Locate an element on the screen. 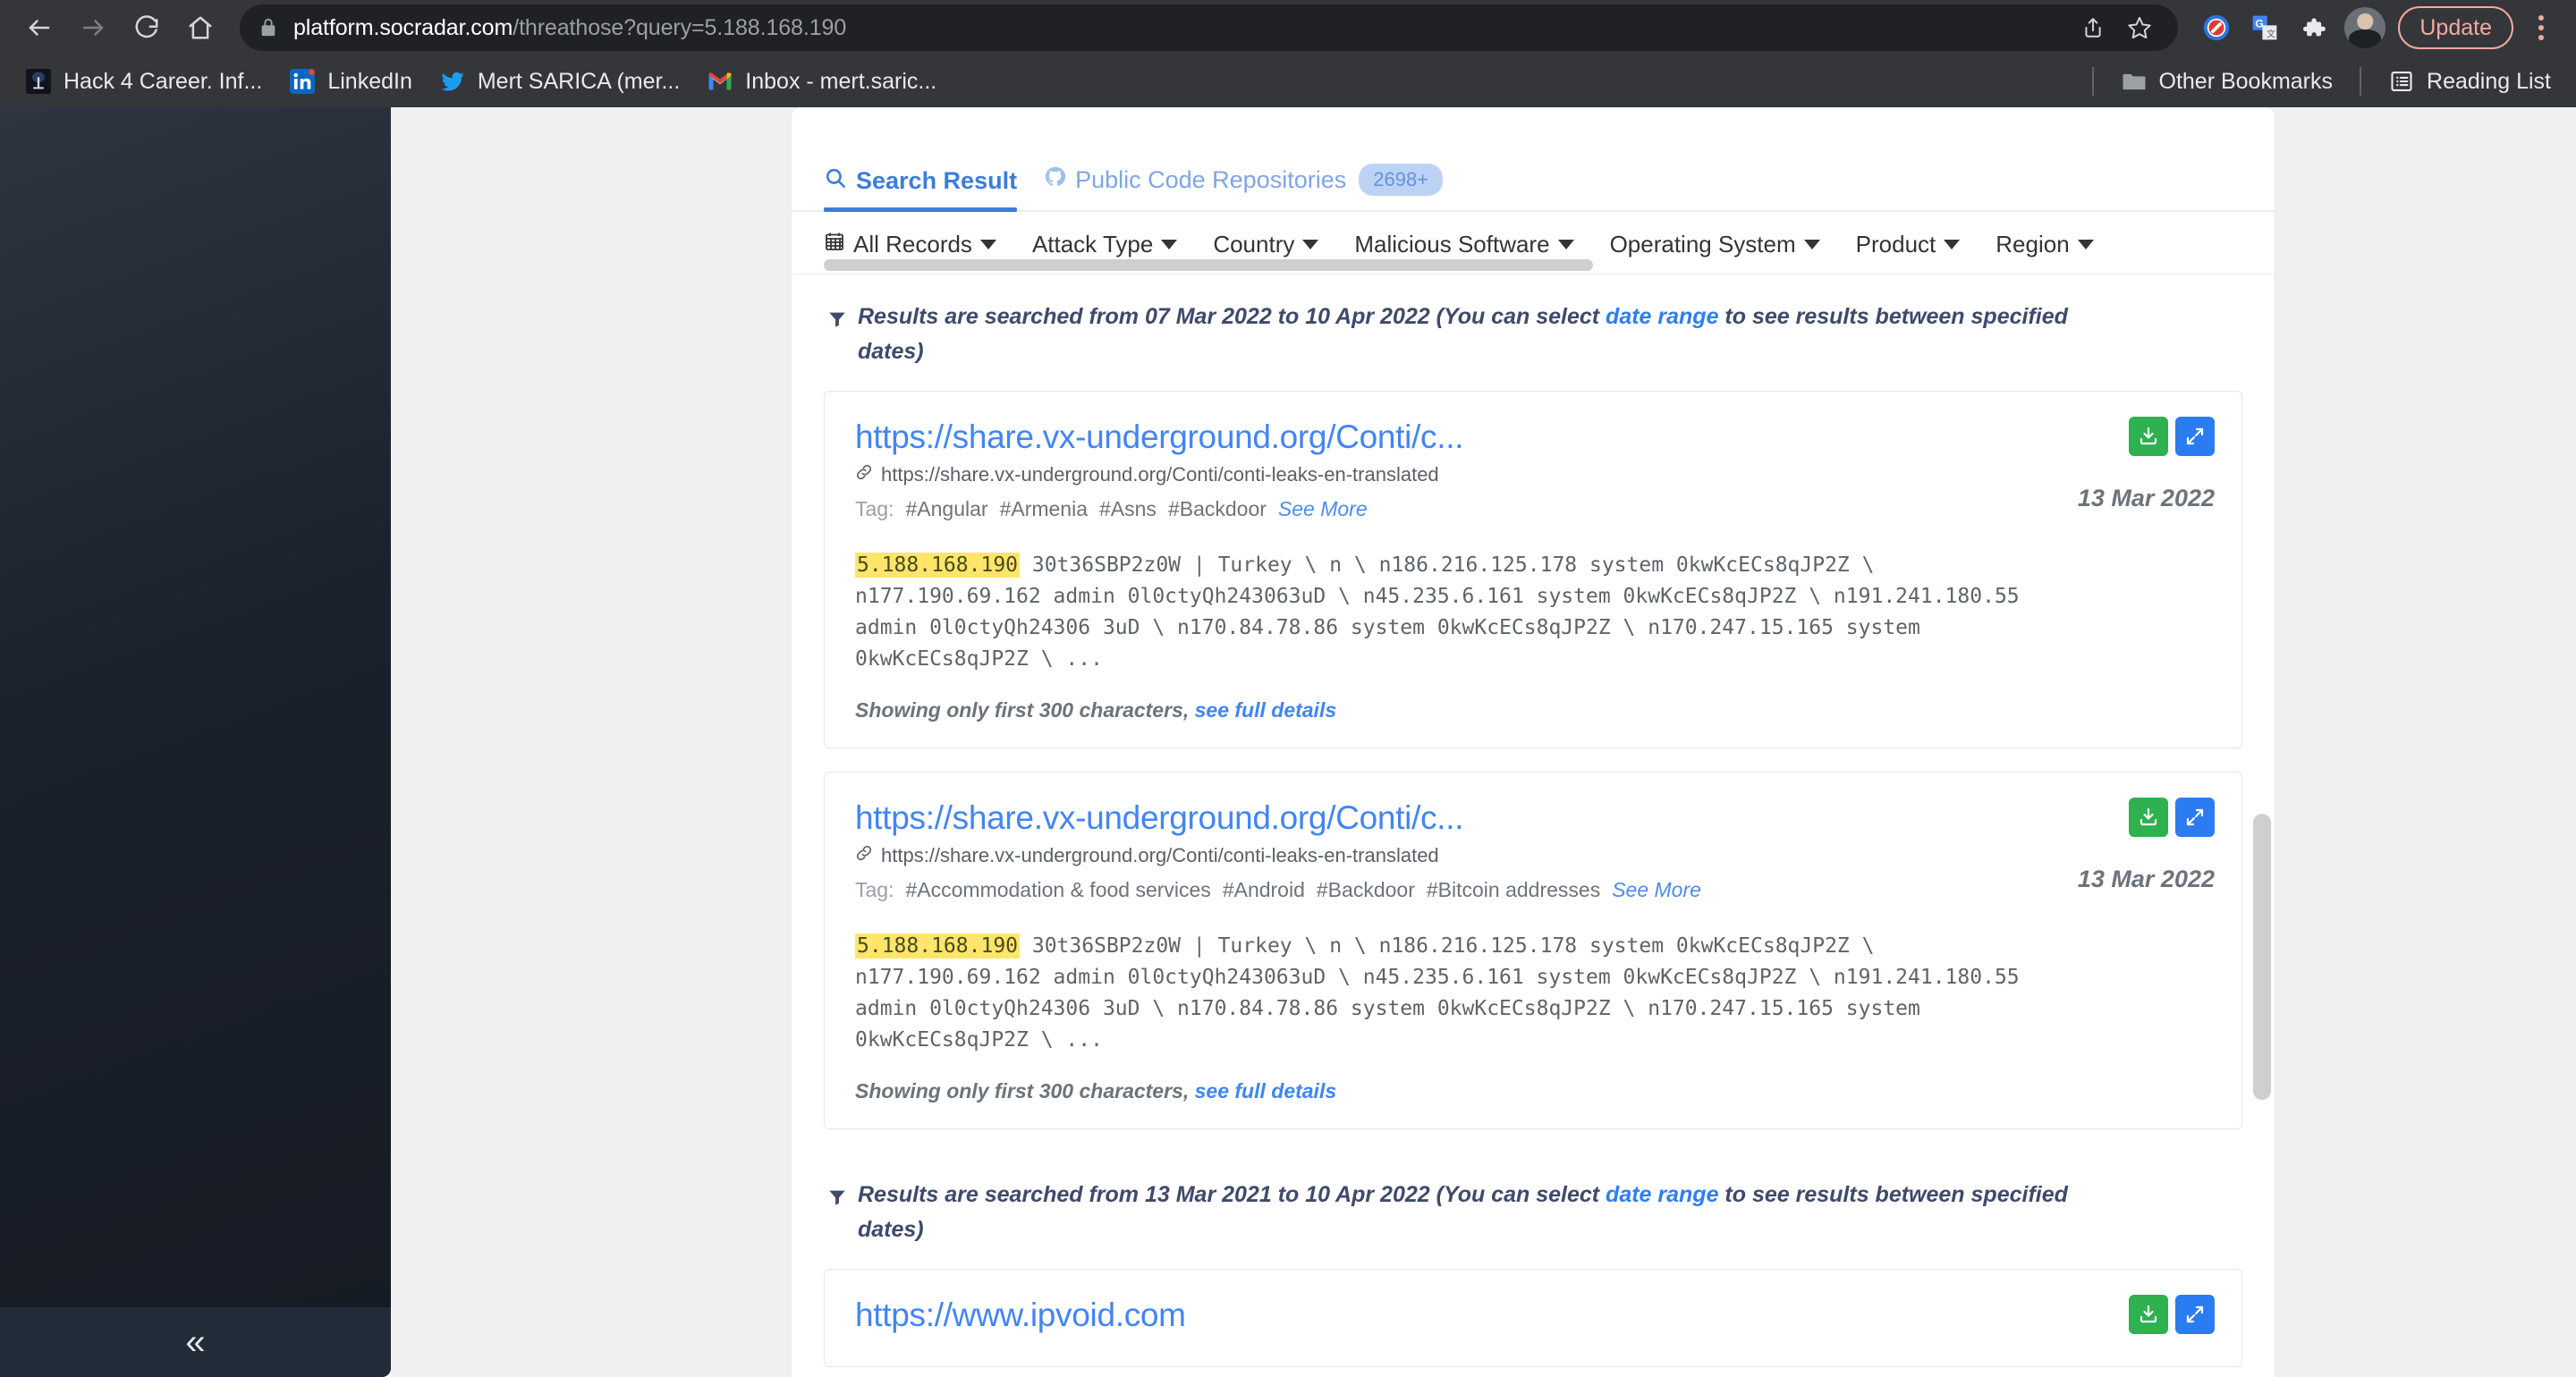  github-icon is located at coordinates (1055, 179).